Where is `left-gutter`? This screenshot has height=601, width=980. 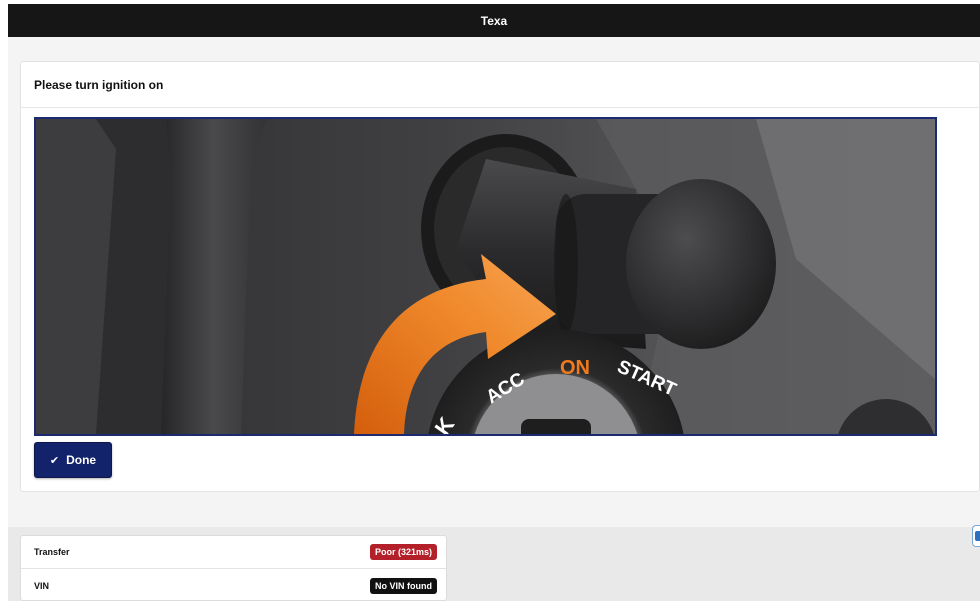
left-gutter is located at coordinates (4, 300).